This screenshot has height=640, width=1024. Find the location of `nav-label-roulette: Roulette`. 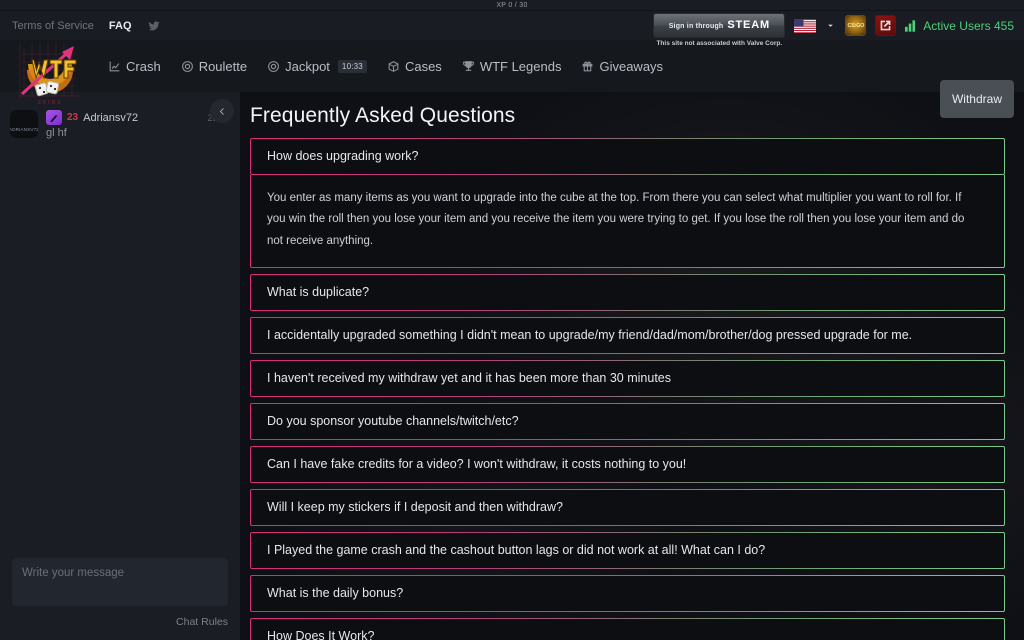

nav-label-roulette: Roulette is located at coordinates (223, 66).